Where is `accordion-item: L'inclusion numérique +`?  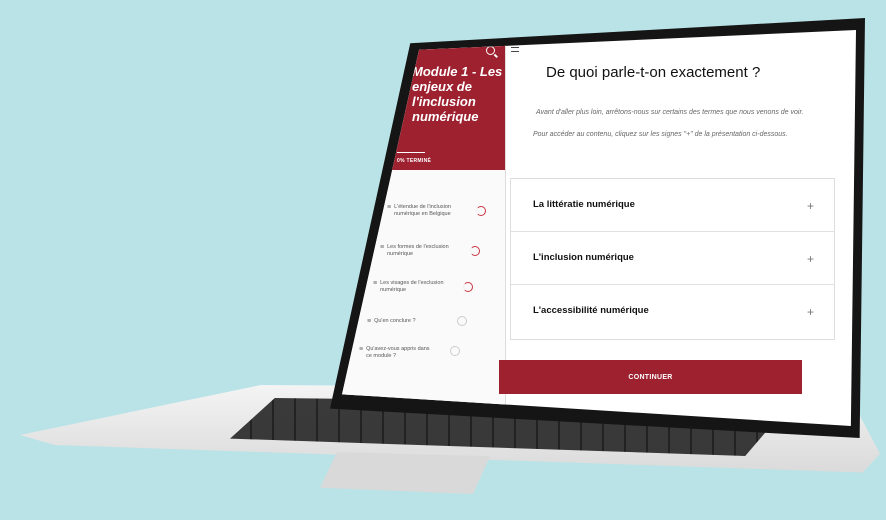 accordion-item: L'inclusion numérique + is located at coordinates (672, 258).